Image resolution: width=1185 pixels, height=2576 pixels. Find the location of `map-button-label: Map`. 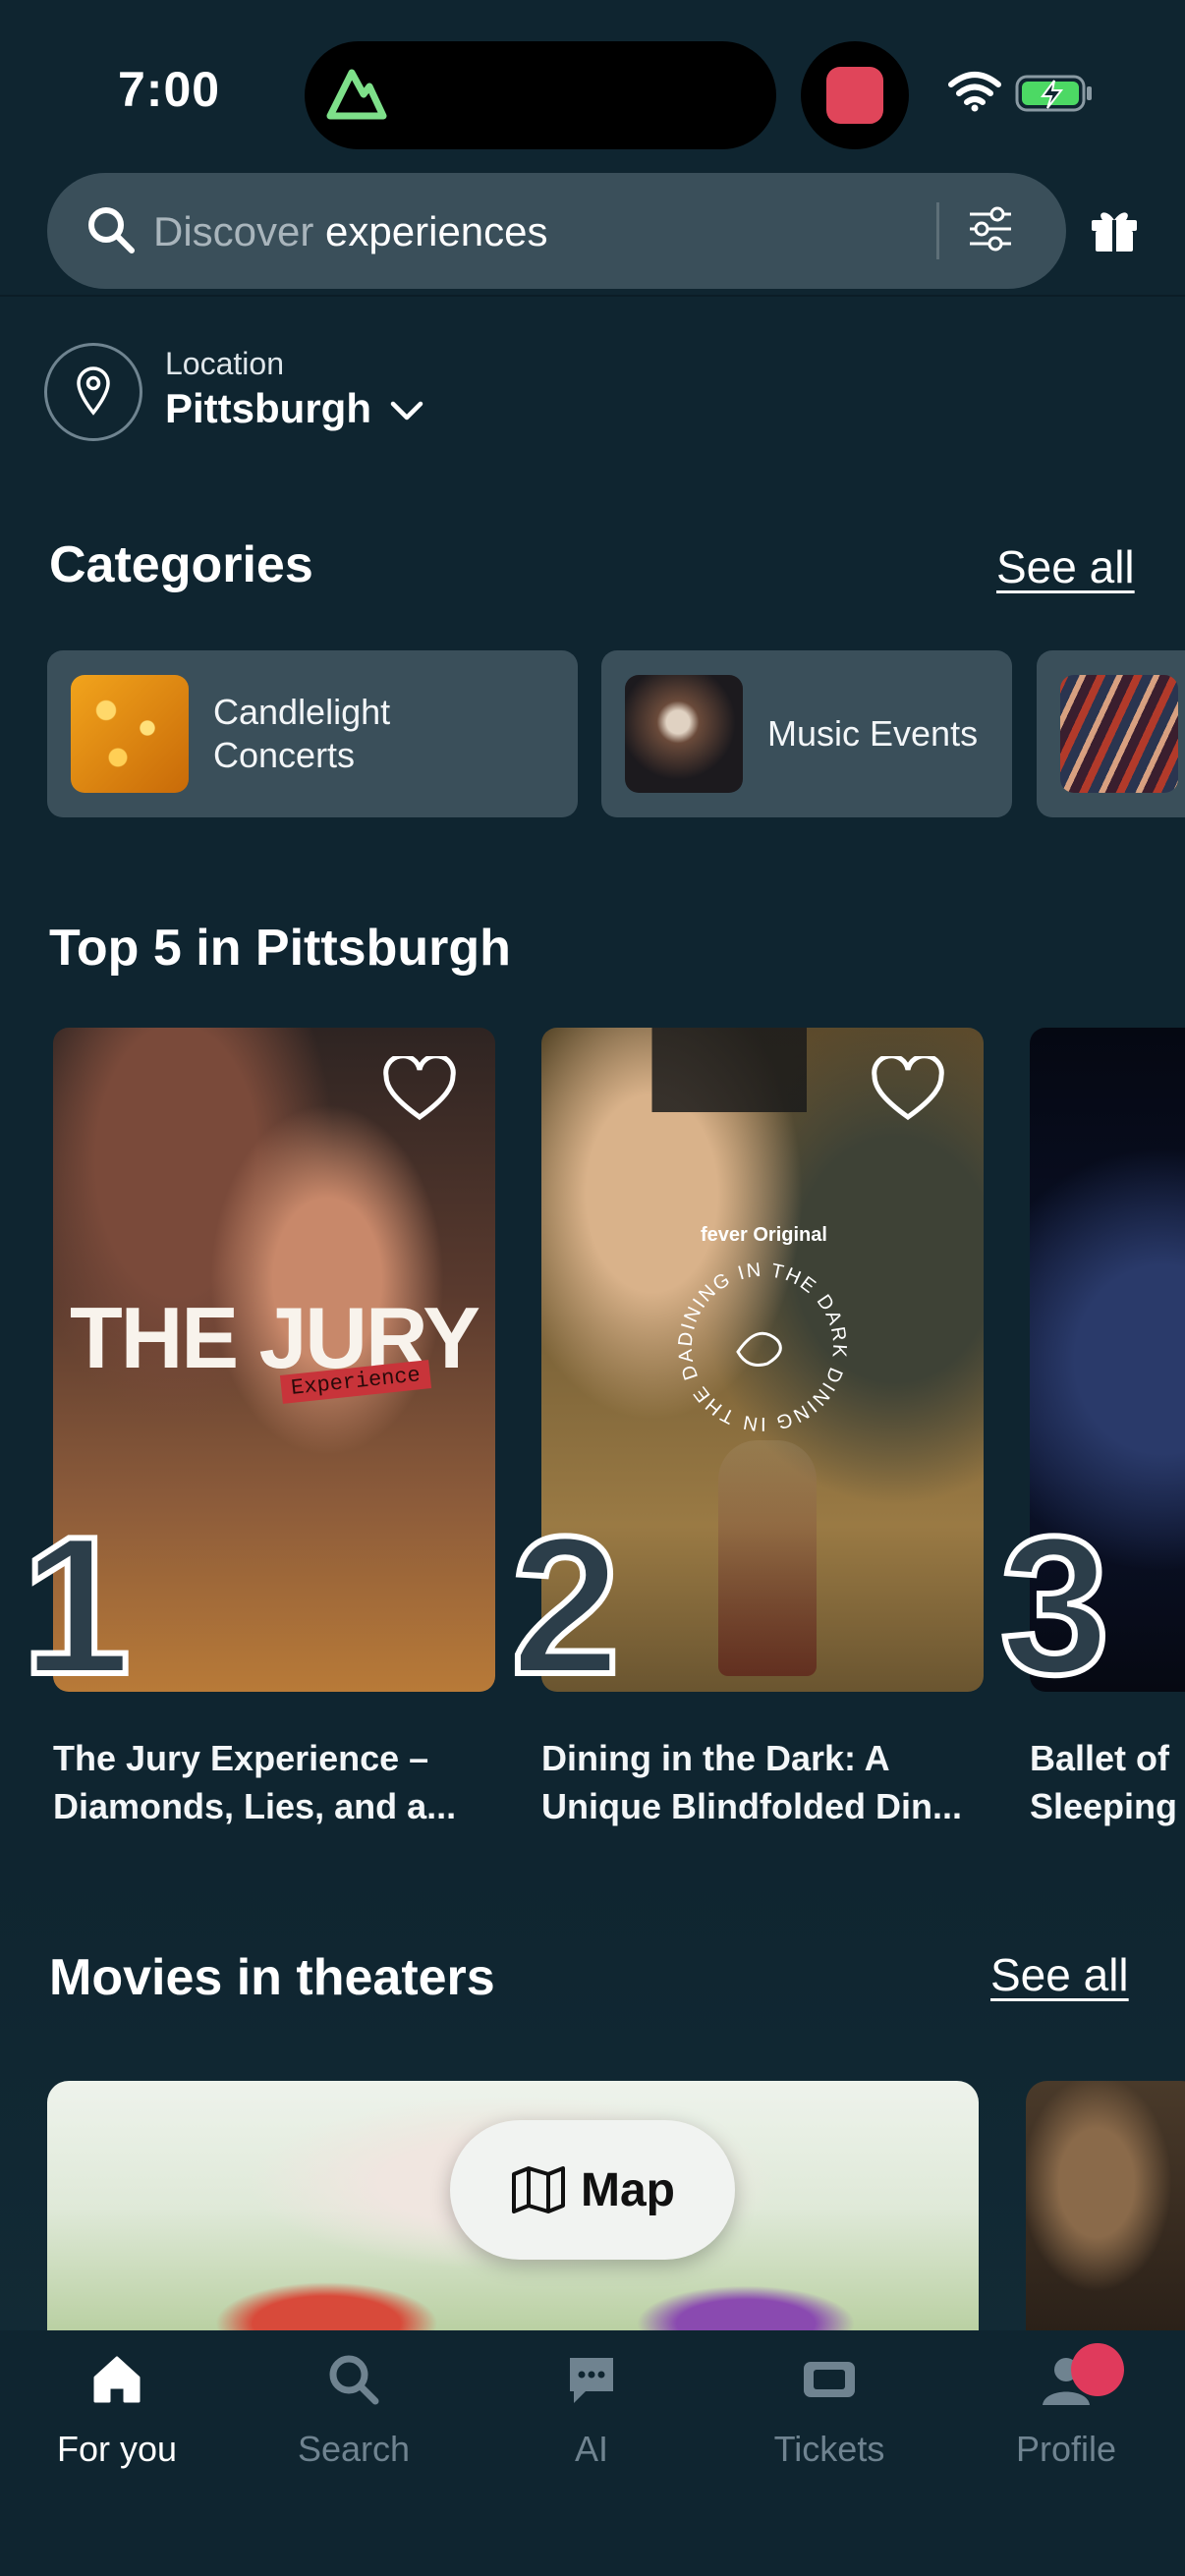

map-button-label: Map is located at coordinates (628, 2189).